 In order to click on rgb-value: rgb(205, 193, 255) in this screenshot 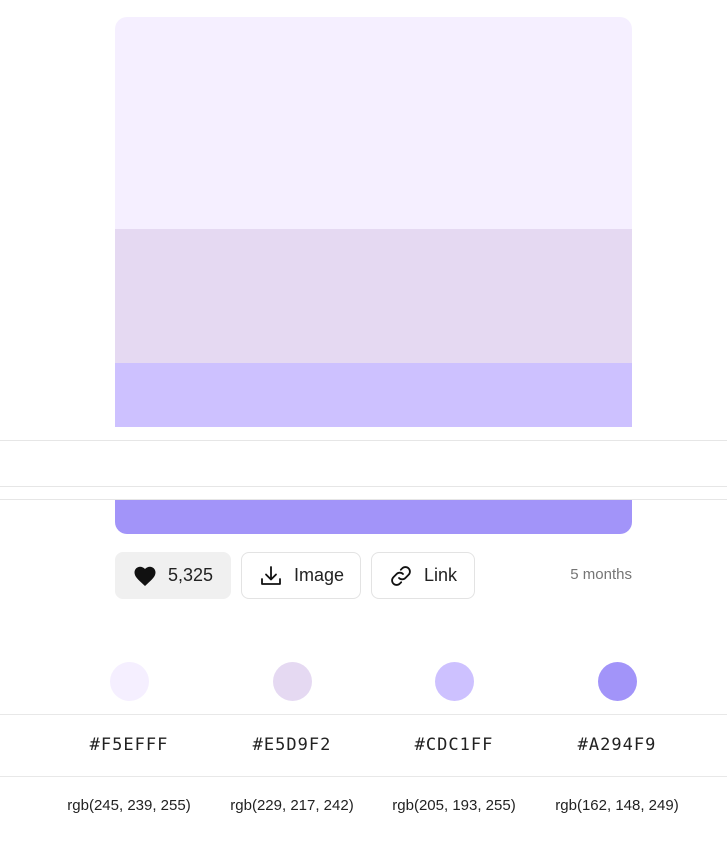, I will do `click(454, 805)`.